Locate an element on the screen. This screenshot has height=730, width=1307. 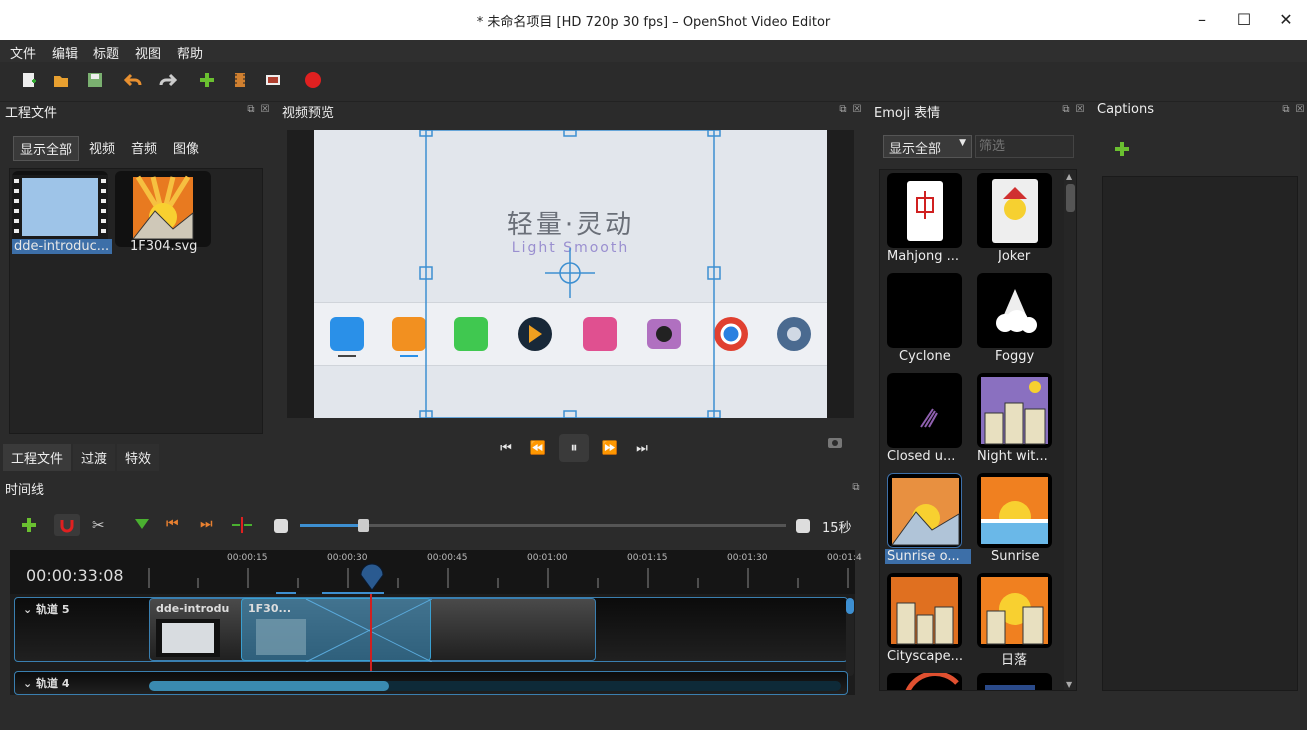
import-files-icon is located at coordinates (207, 82).